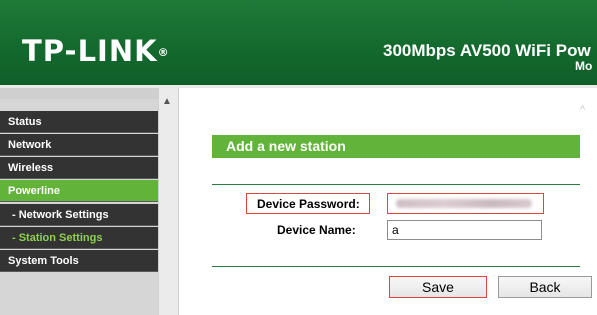 This screenshot has height=315, width=597. Describe the element at coordinates (316, 230) in the screenshot. I see `device-name-label: Device Name:` at that location.